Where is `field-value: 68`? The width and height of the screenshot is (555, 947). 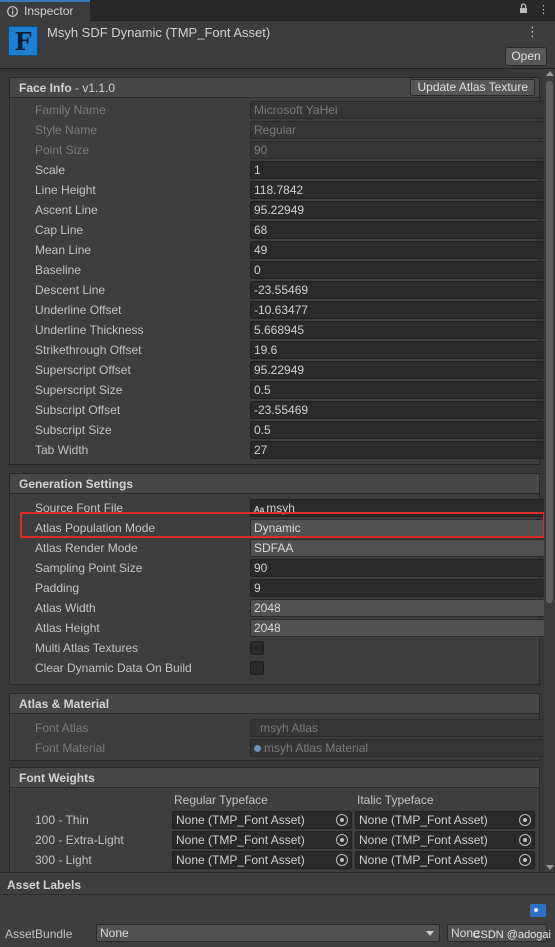
field-value: 68 is located at coordinates (397, 230).